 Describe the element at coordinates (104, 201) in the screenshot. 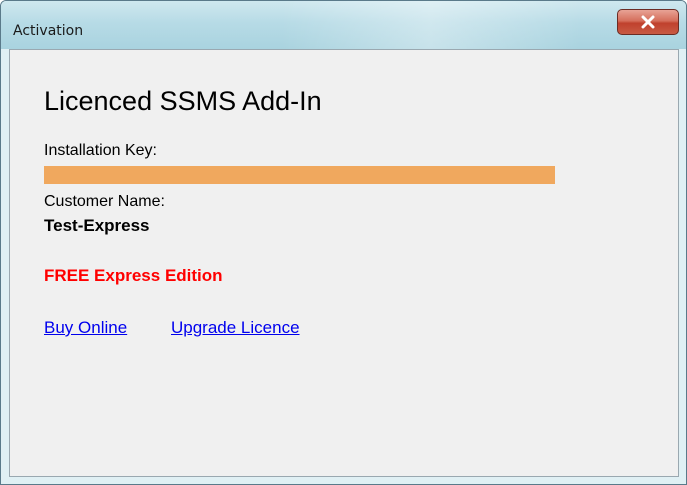

I see `customer-name-label: Customer Name:` at that location.